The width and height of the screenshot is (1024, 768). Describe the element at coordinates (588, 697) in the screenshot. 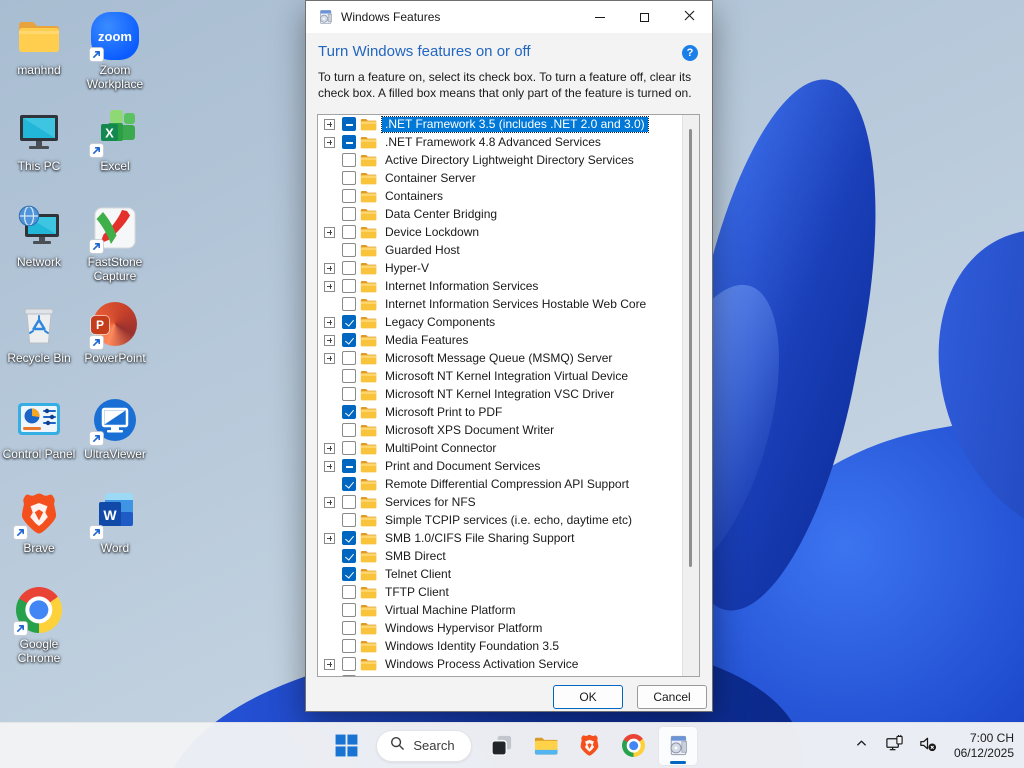

I see `ok-button: OK` at that location.